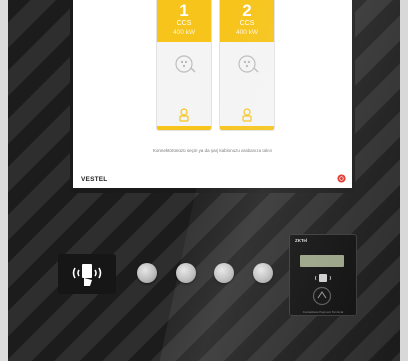 Image resolution: width=408 pixels, height=361 pixels. Describe the element at coordinates (94, 179) in the screenshot. I see `brand-logo: VESTEL` at that location.